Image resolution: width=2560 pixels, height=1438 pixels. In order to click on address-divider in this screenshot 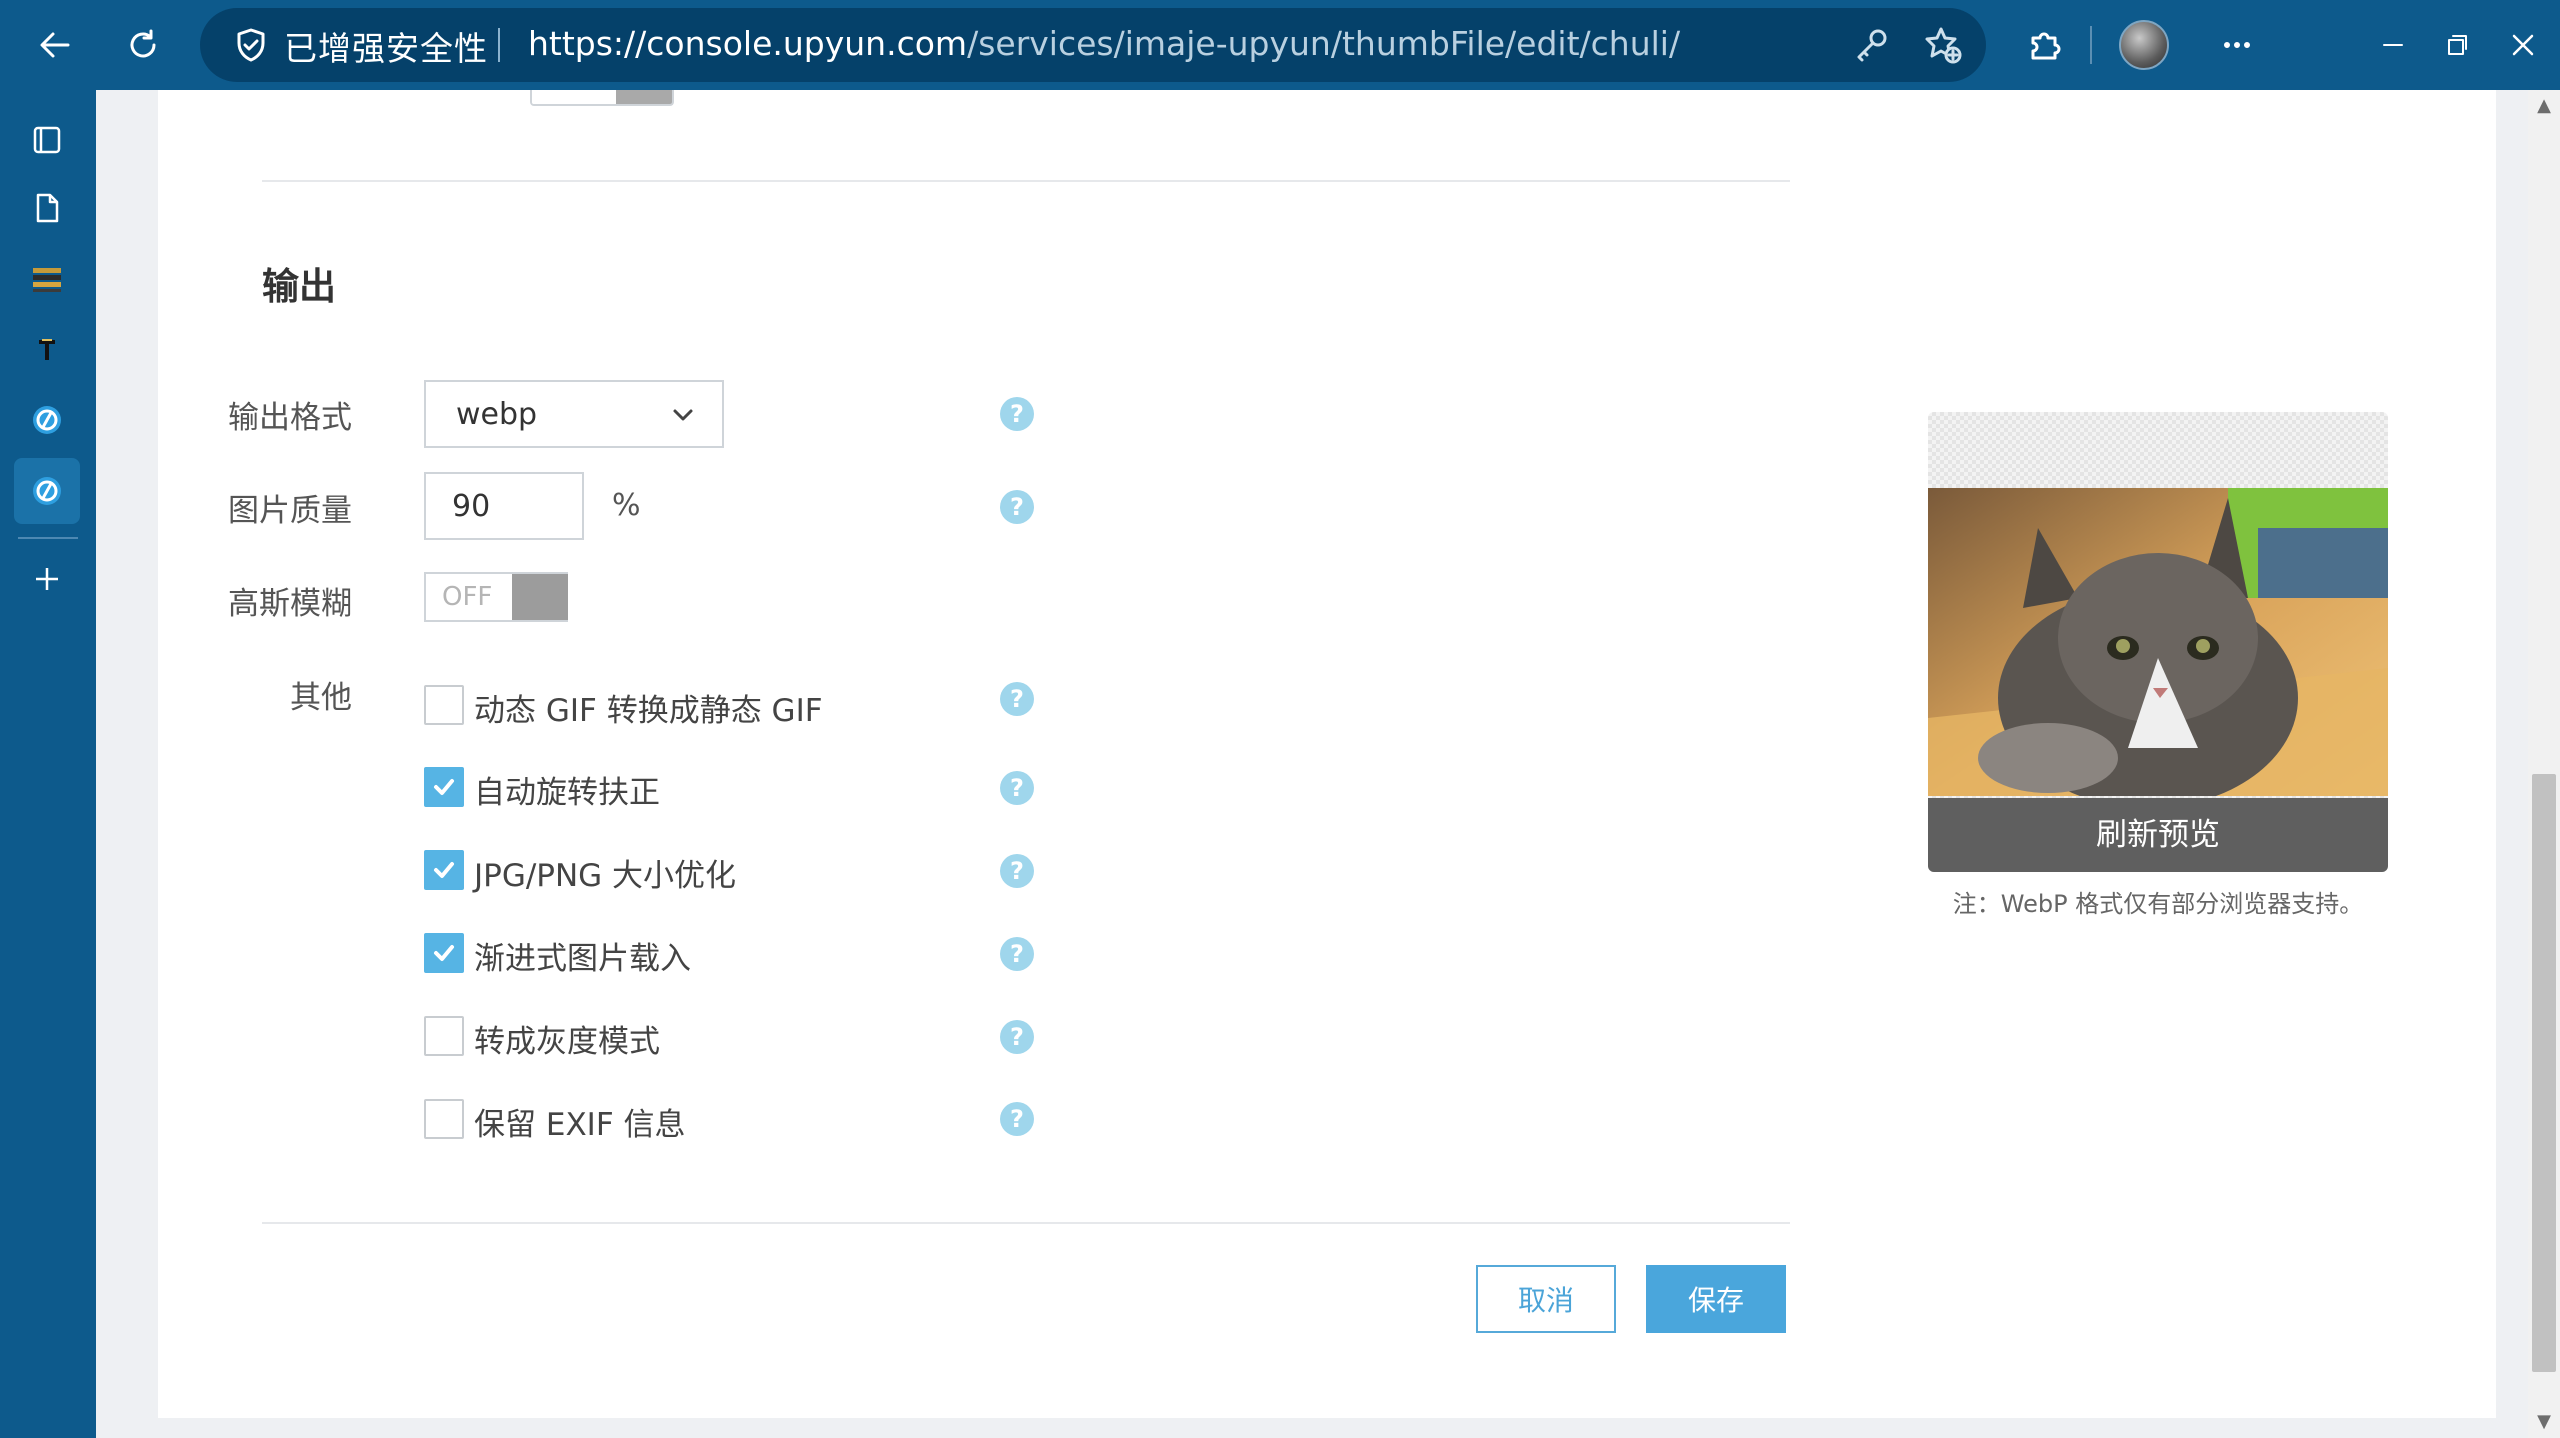, I will do `click(499, 45)`.